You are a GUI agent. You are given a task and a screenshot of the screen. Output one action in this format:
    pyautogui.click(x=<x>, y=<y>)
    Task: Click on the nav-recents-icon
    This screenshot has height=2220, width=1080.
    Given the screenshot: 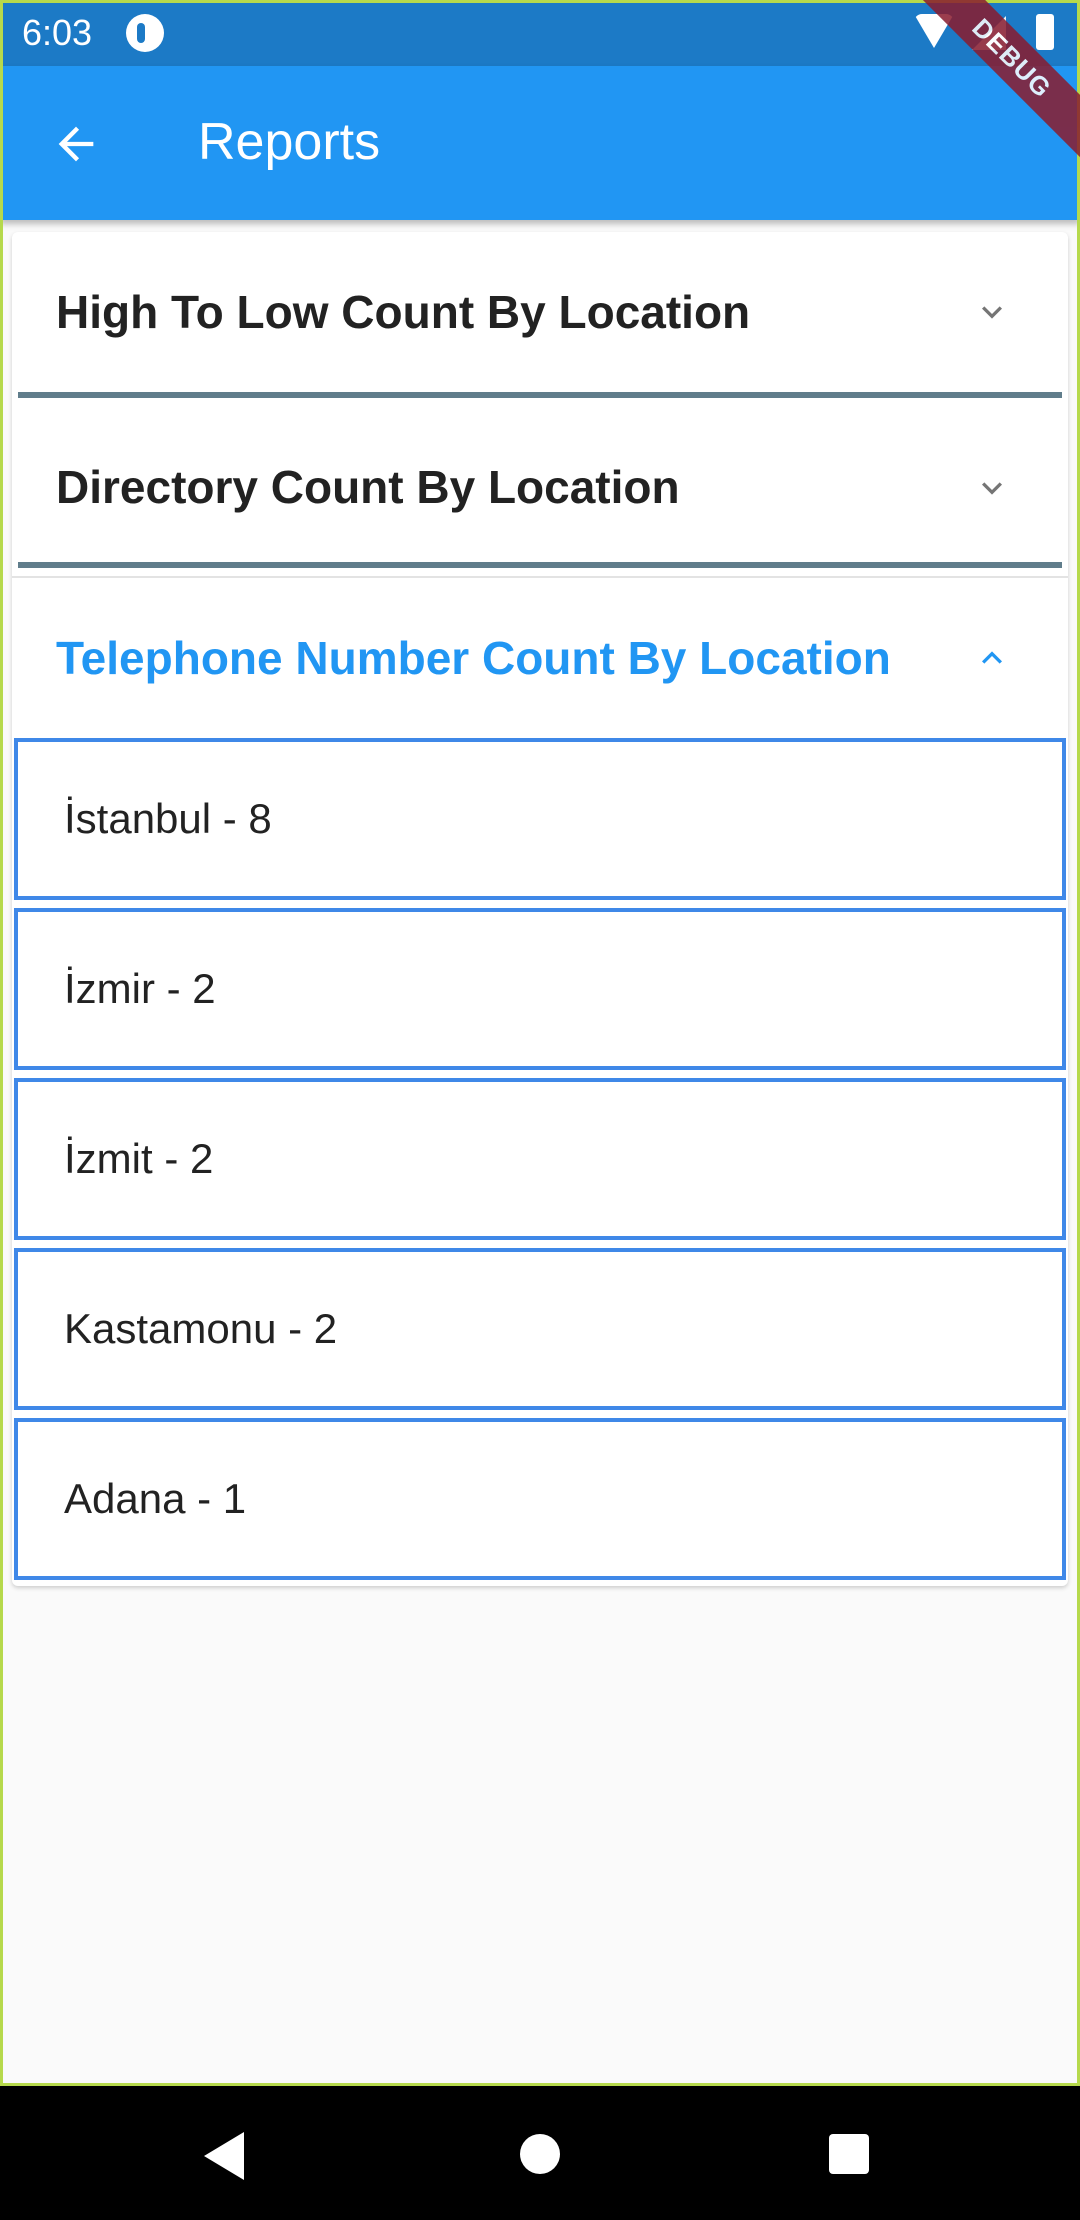 What is the action you would take?
    pyautogui.click(x=849, y=2154)
    